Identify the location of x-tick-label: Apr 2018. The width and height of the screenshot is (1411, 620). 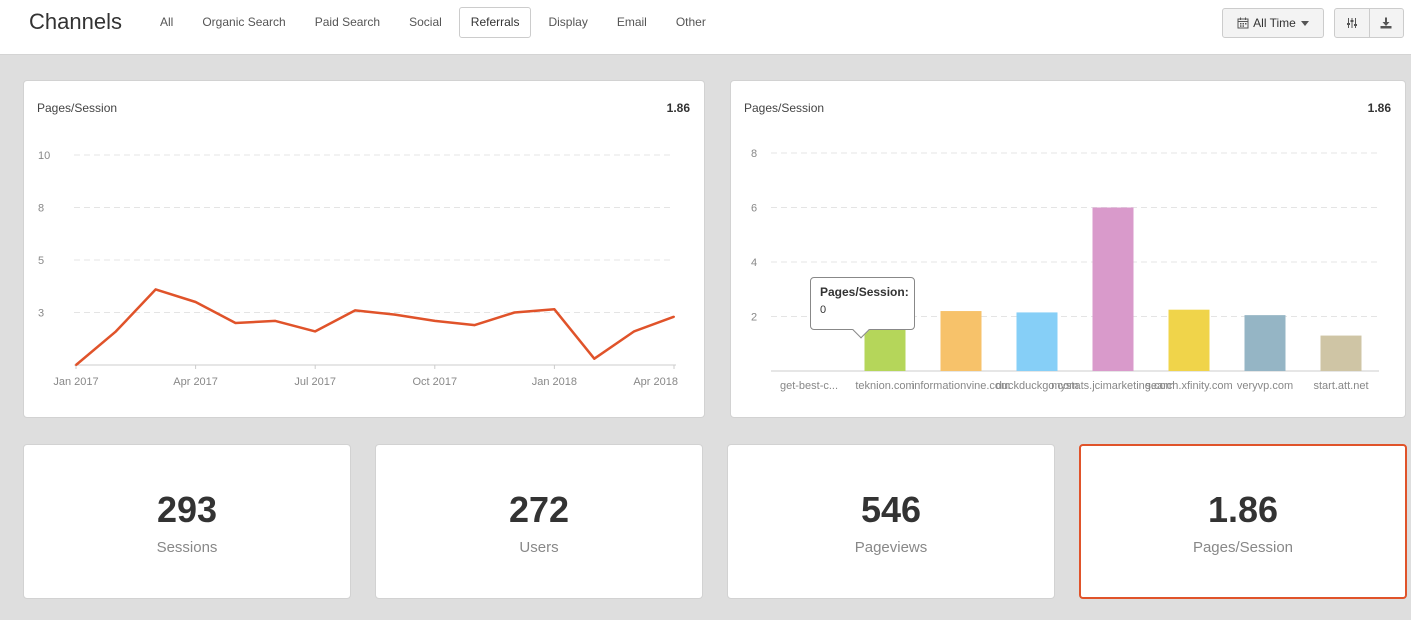
(655, 382).